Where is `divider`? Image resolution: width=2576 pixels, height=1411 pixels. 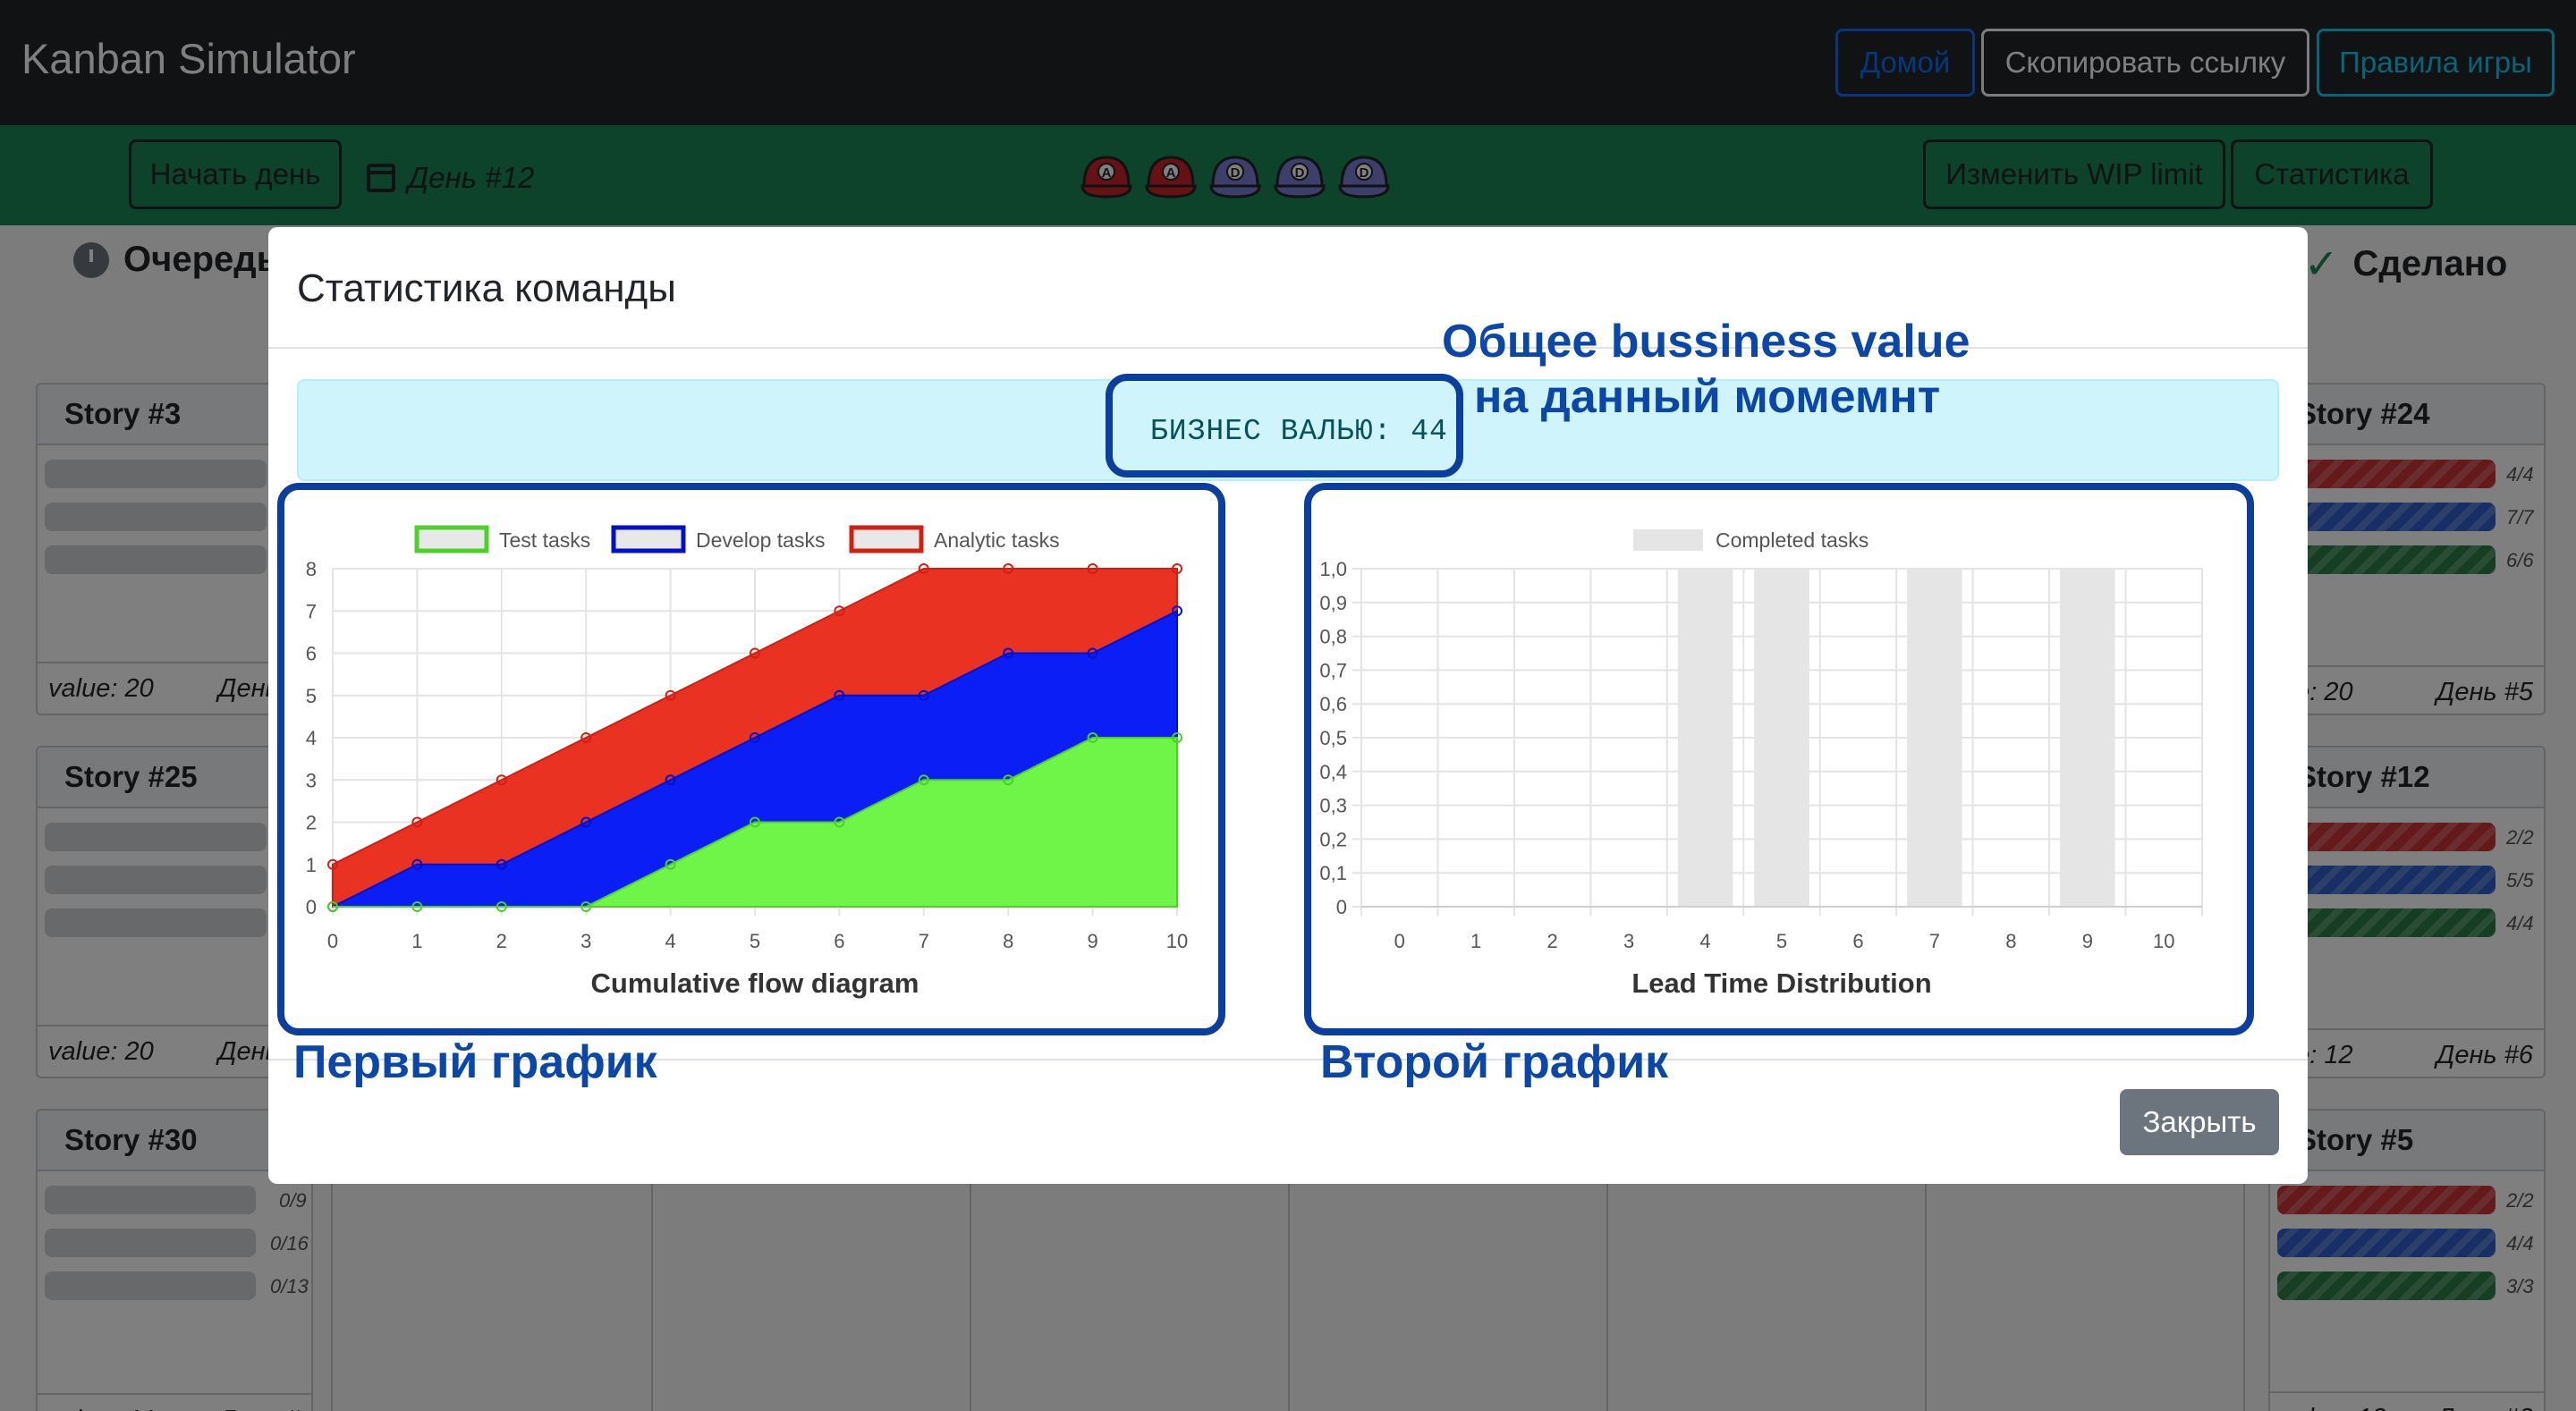 divider is located at coordinates (1288, 348).